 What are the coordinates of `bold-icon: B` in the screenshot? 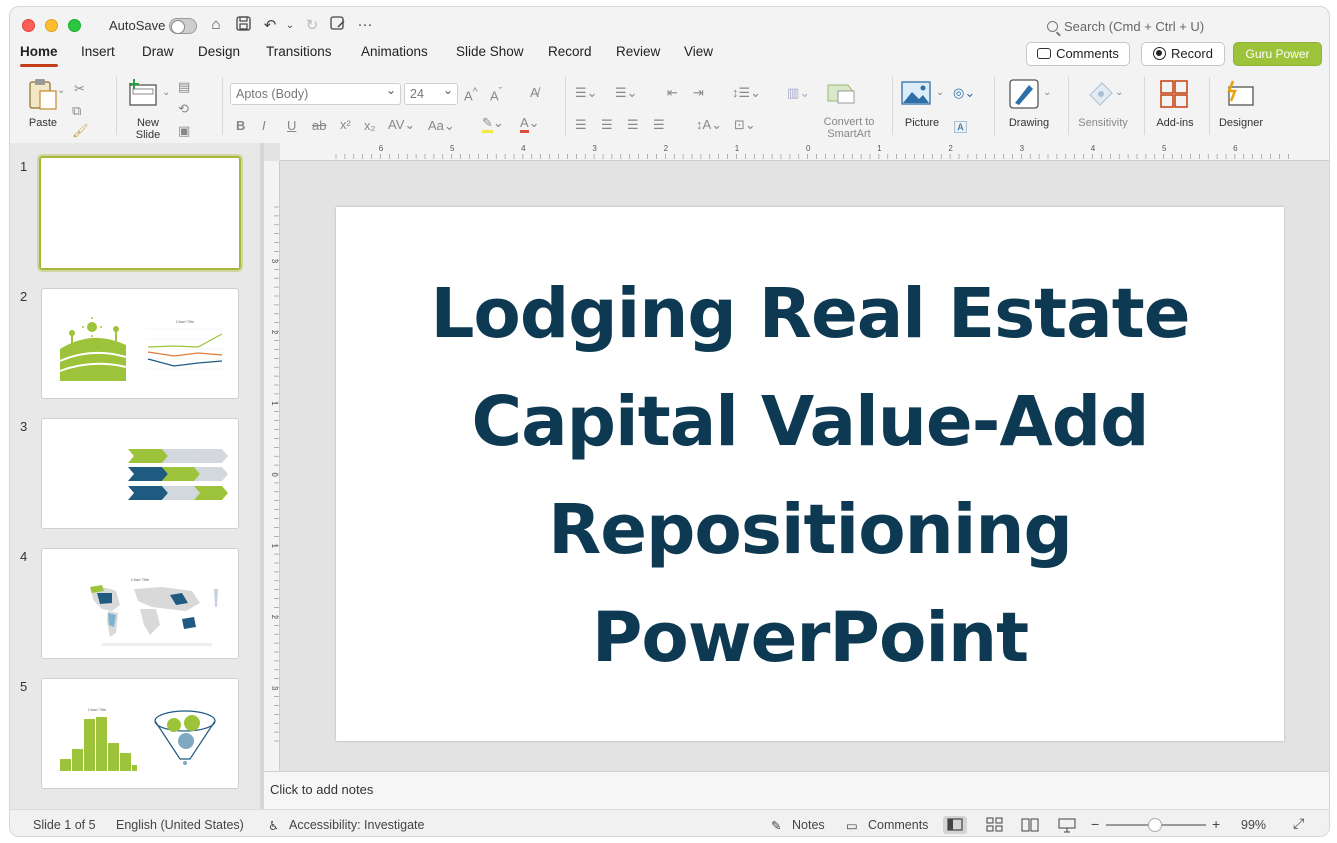 It's located at (240, 125).